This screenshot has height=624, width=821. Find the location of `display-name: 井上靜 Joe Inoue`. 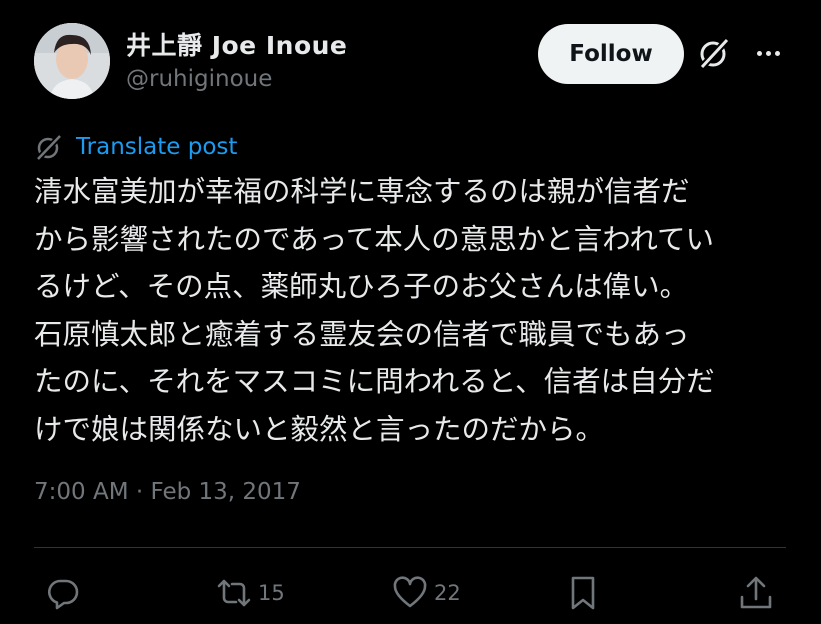

display-name: 井上靜 Joe Inoue is located at coordinates (236, 44).